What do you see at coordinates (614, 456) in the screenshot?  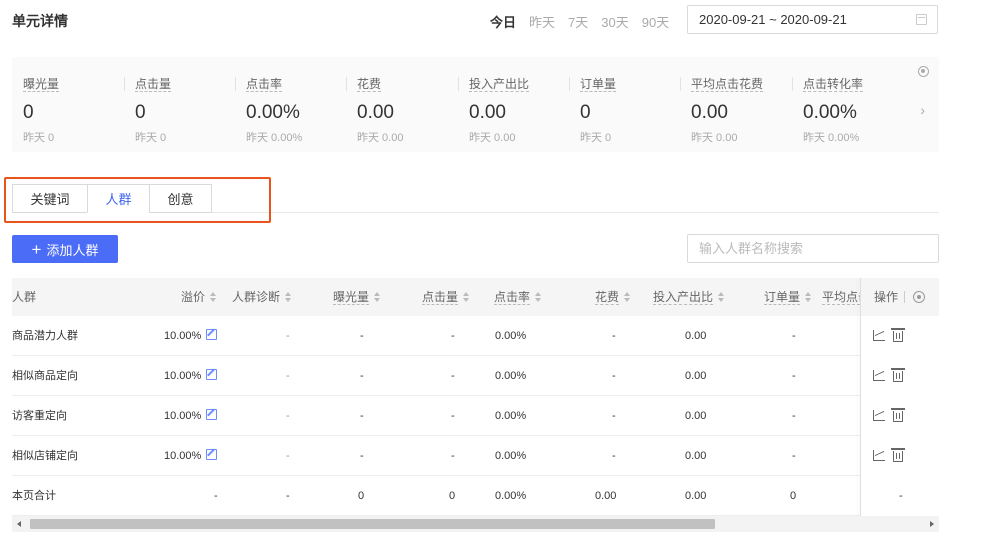 I see `cell-cost: -` at bounding box center [614, 456].